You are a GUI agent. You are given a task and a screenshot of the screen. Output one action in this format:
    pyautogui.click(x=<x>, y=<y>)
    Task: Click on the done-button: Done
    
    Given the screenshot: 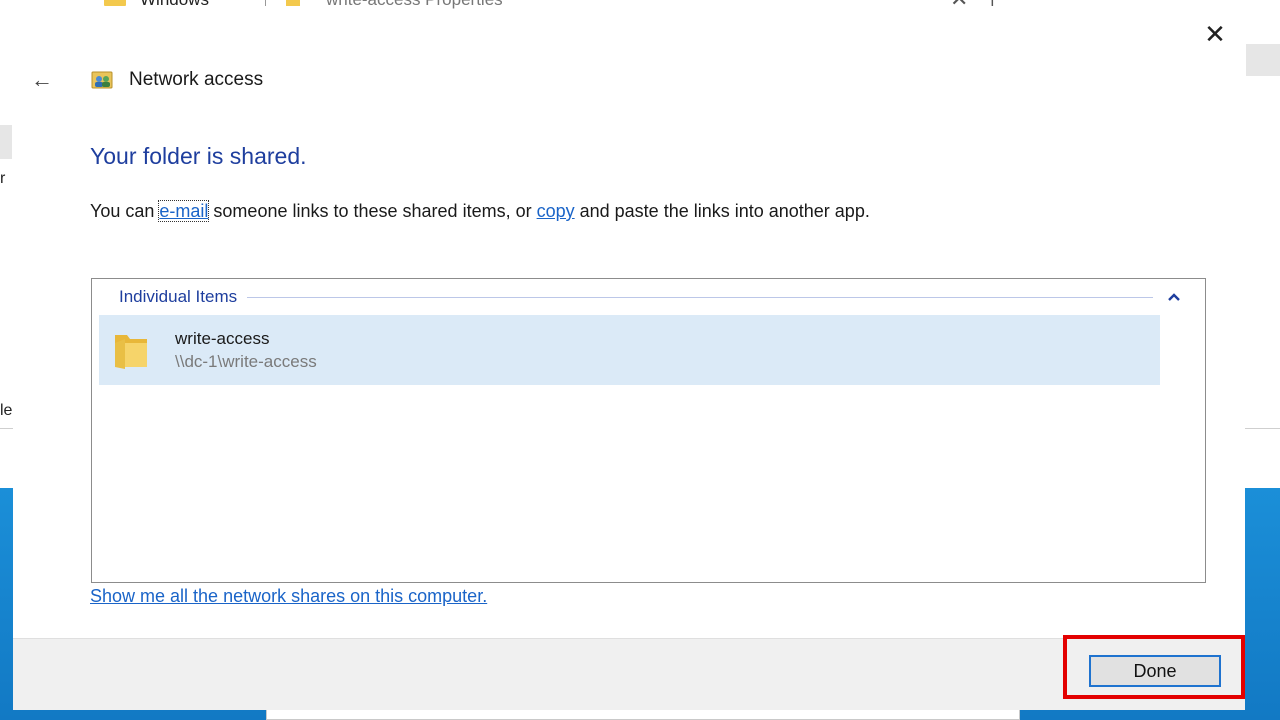 What is the action you would take?
    pyautogui.click(x=1155, y=671)
    